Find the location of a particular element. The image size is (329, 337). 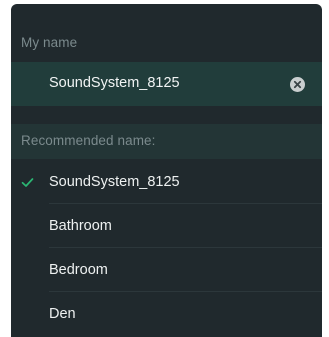

name-input-field: SoundSystem_8125 is located at coordinates (166, 84).